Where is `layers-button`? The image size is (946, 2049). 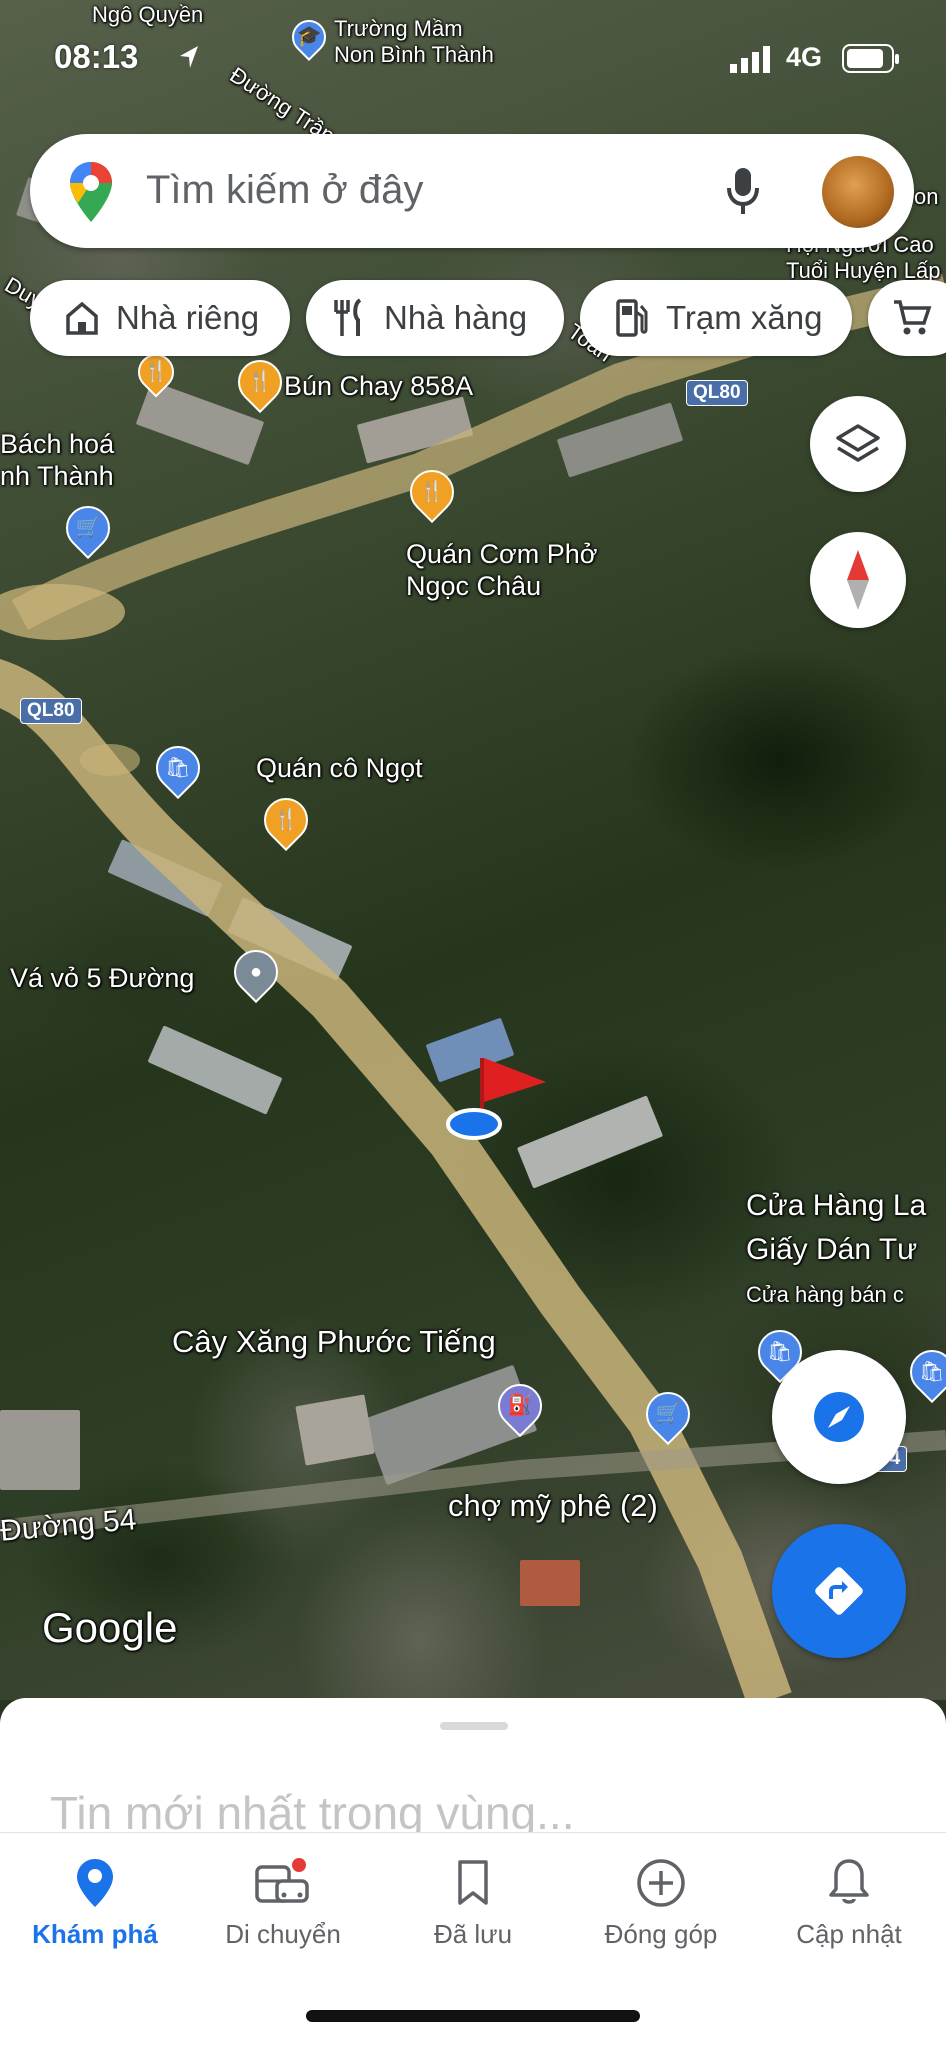
layers-button is located at coordinates (858, 444).